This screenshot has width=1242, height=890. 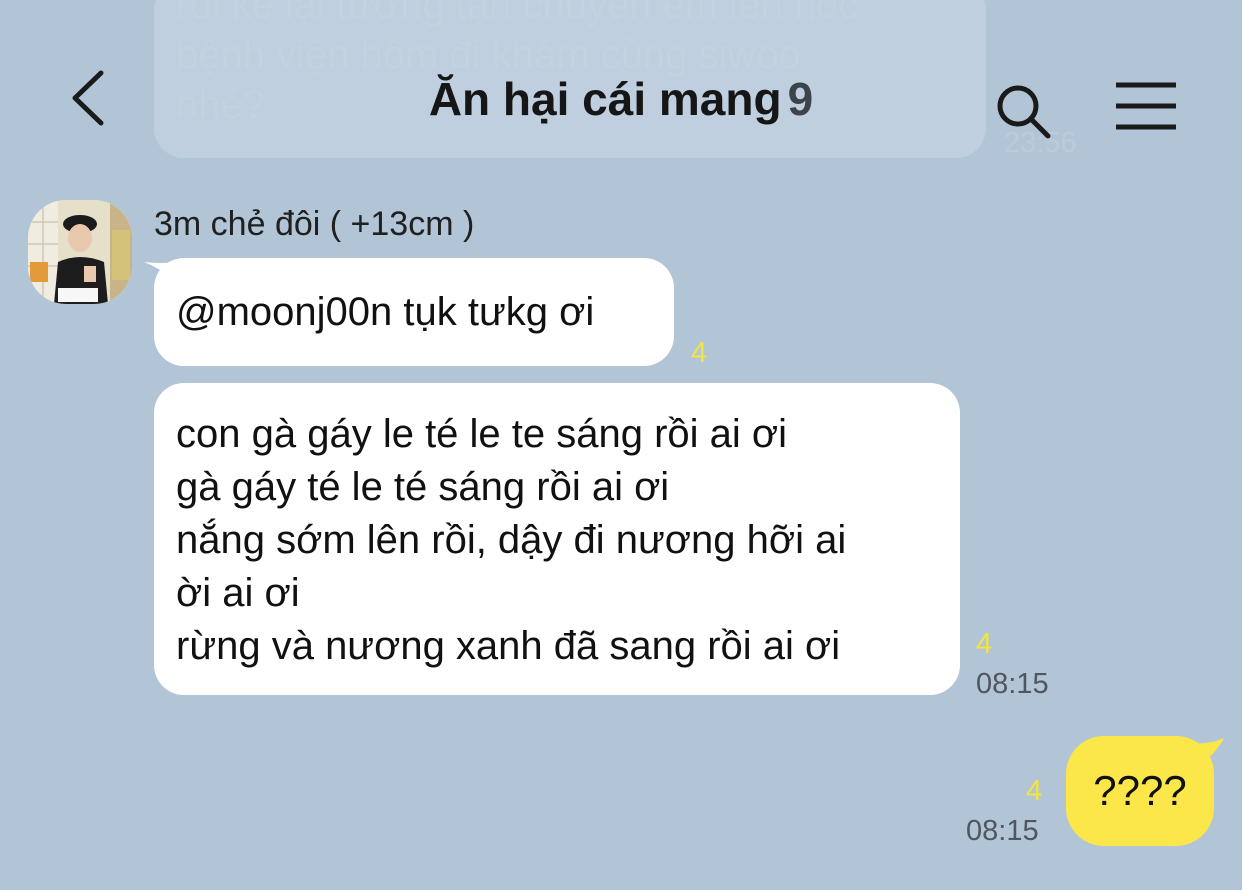 I want to click on menu-icon, so click(x=1146, y=106).